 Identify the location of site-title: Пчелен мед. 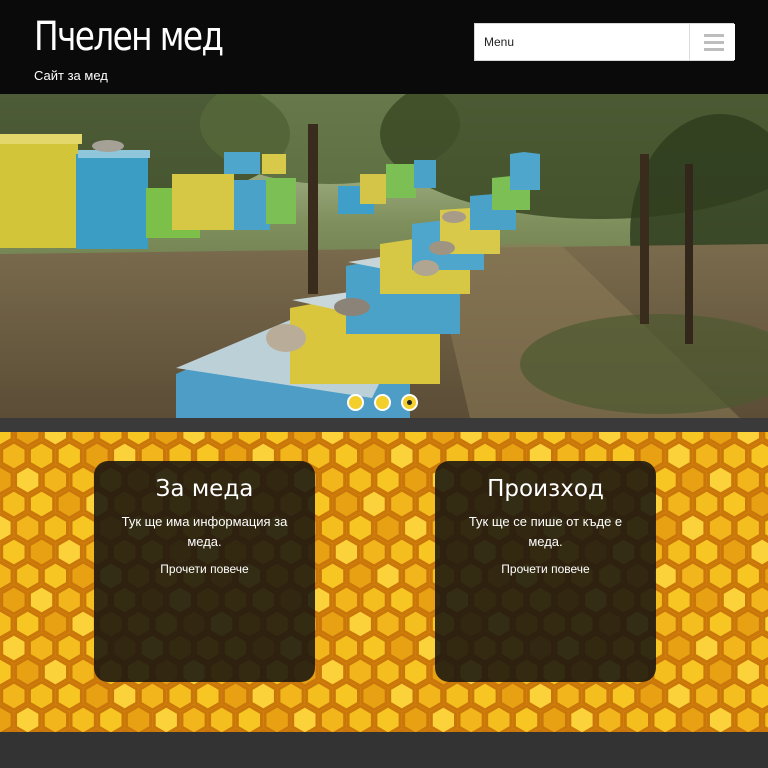
(129, 37).